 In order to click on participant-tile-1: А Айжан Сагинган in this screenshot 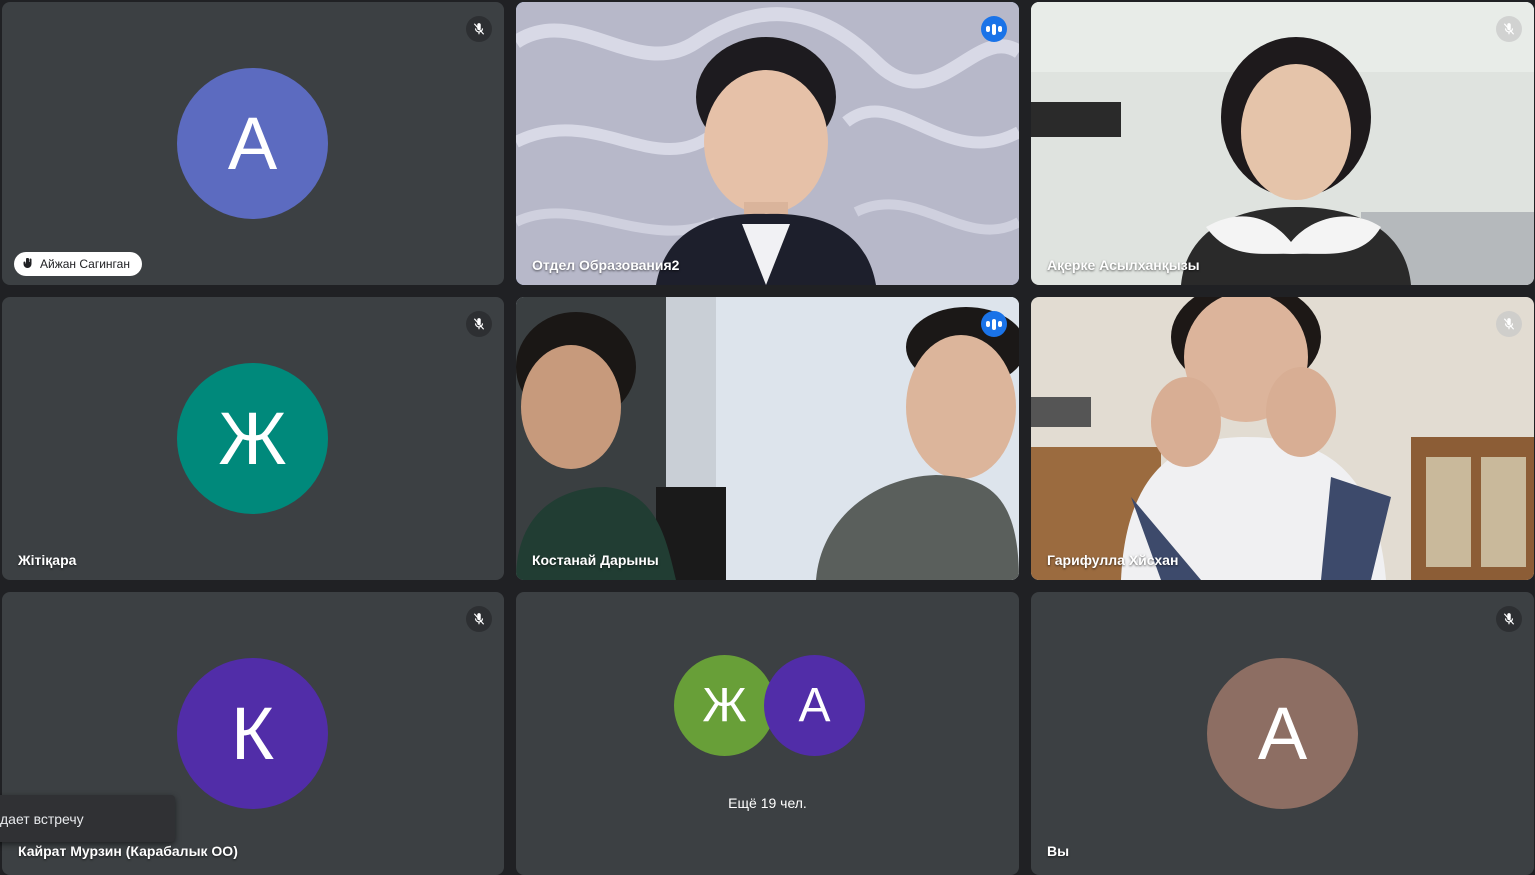, I will do `click(253, 143)`.